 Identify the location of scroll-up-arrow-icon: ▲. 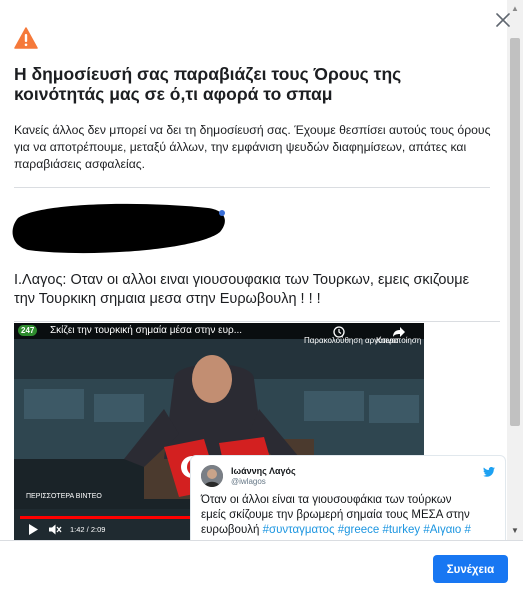
(515, 8).